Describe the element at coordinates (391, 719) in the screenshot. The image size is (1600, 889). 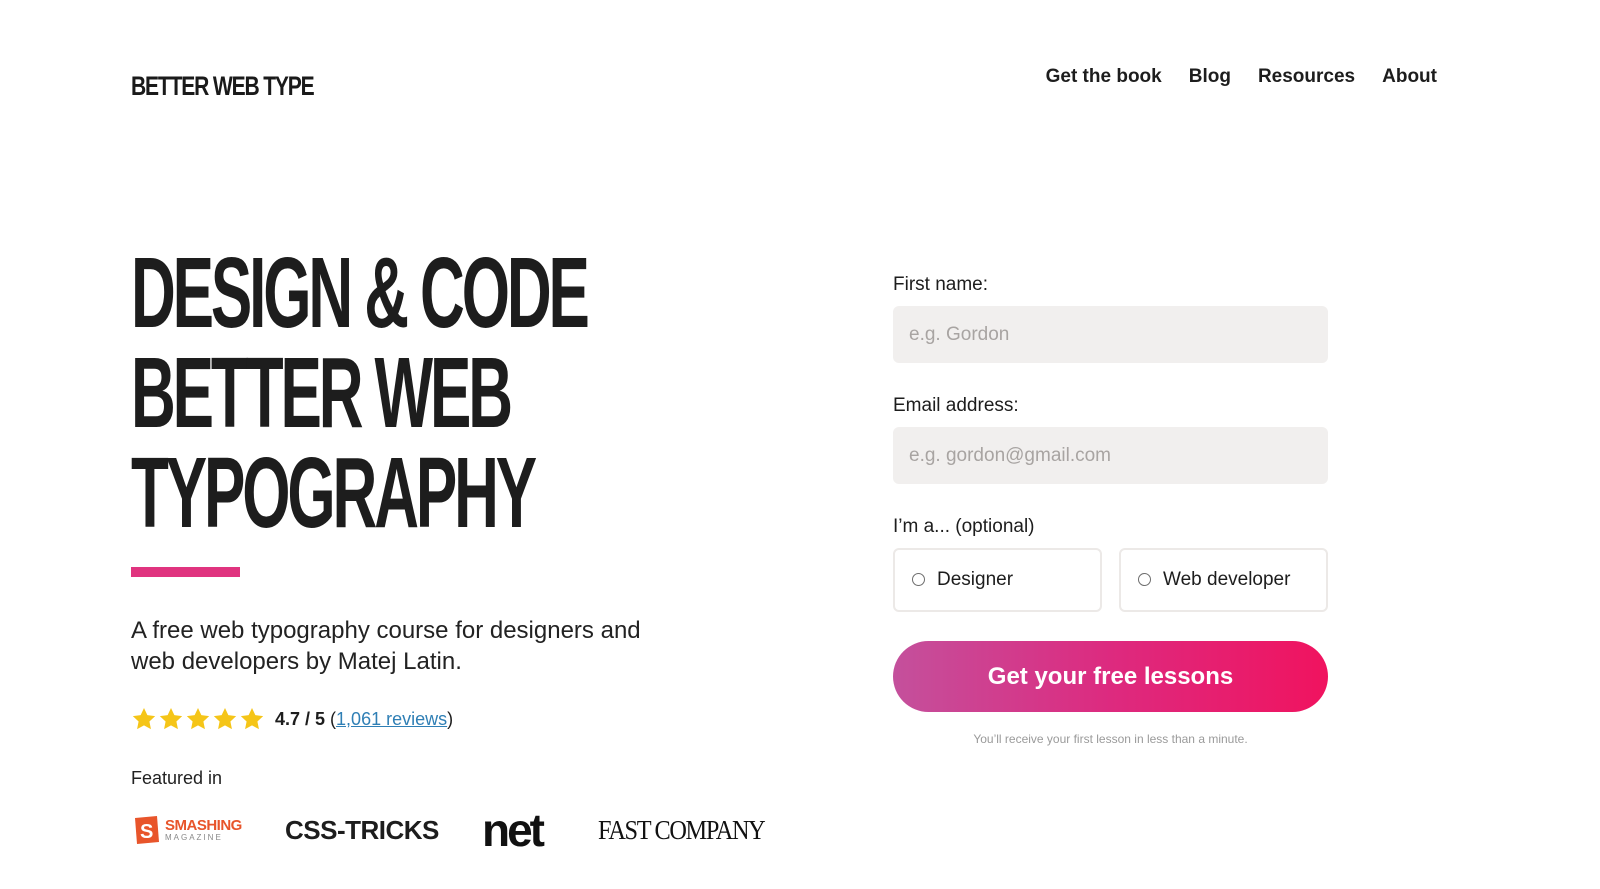
I see `reviews-link: 1,061 reviews` at that location.